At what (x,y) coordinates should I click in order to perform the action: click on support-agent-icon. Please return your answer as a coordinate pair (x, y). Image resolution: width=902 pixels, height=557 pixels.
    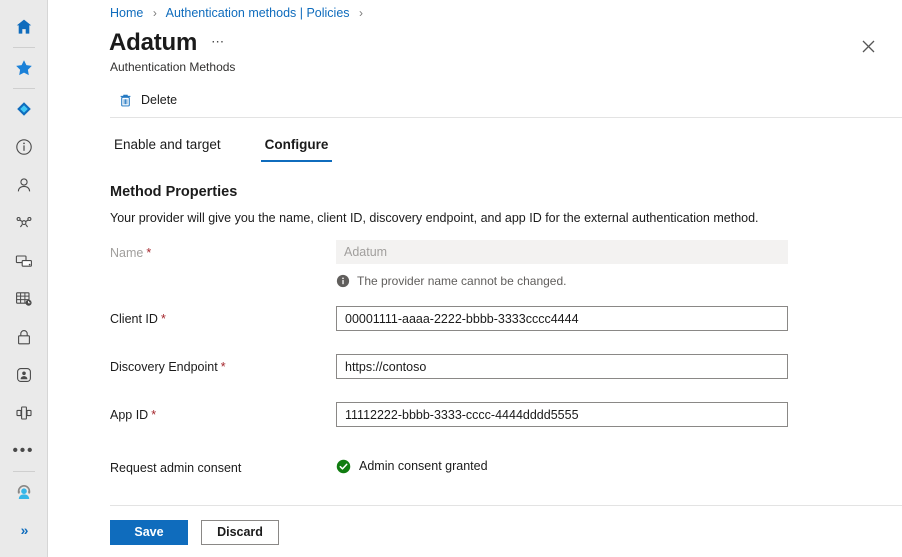
    Looking at the image, I should click on (23, 492).